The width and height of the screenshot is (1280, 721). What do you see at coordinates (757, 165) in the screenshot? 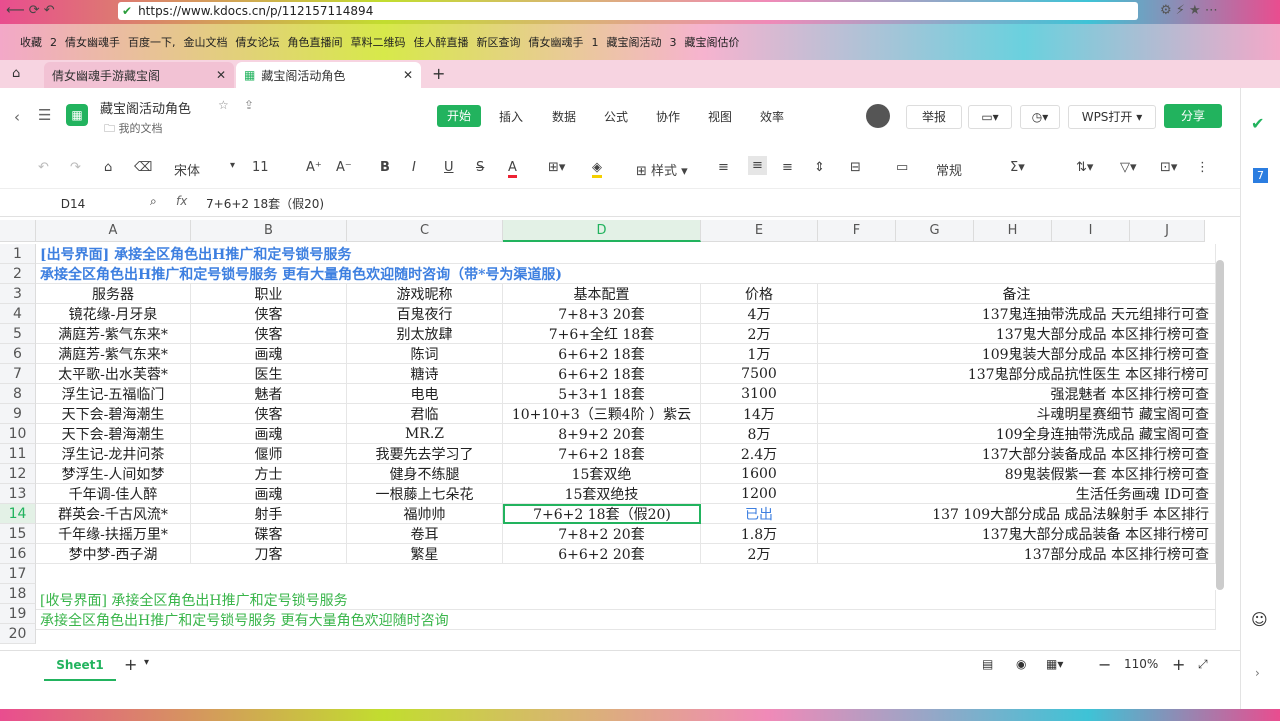
I see `align-center-icon: ≡` at bounding box center [757, 165].